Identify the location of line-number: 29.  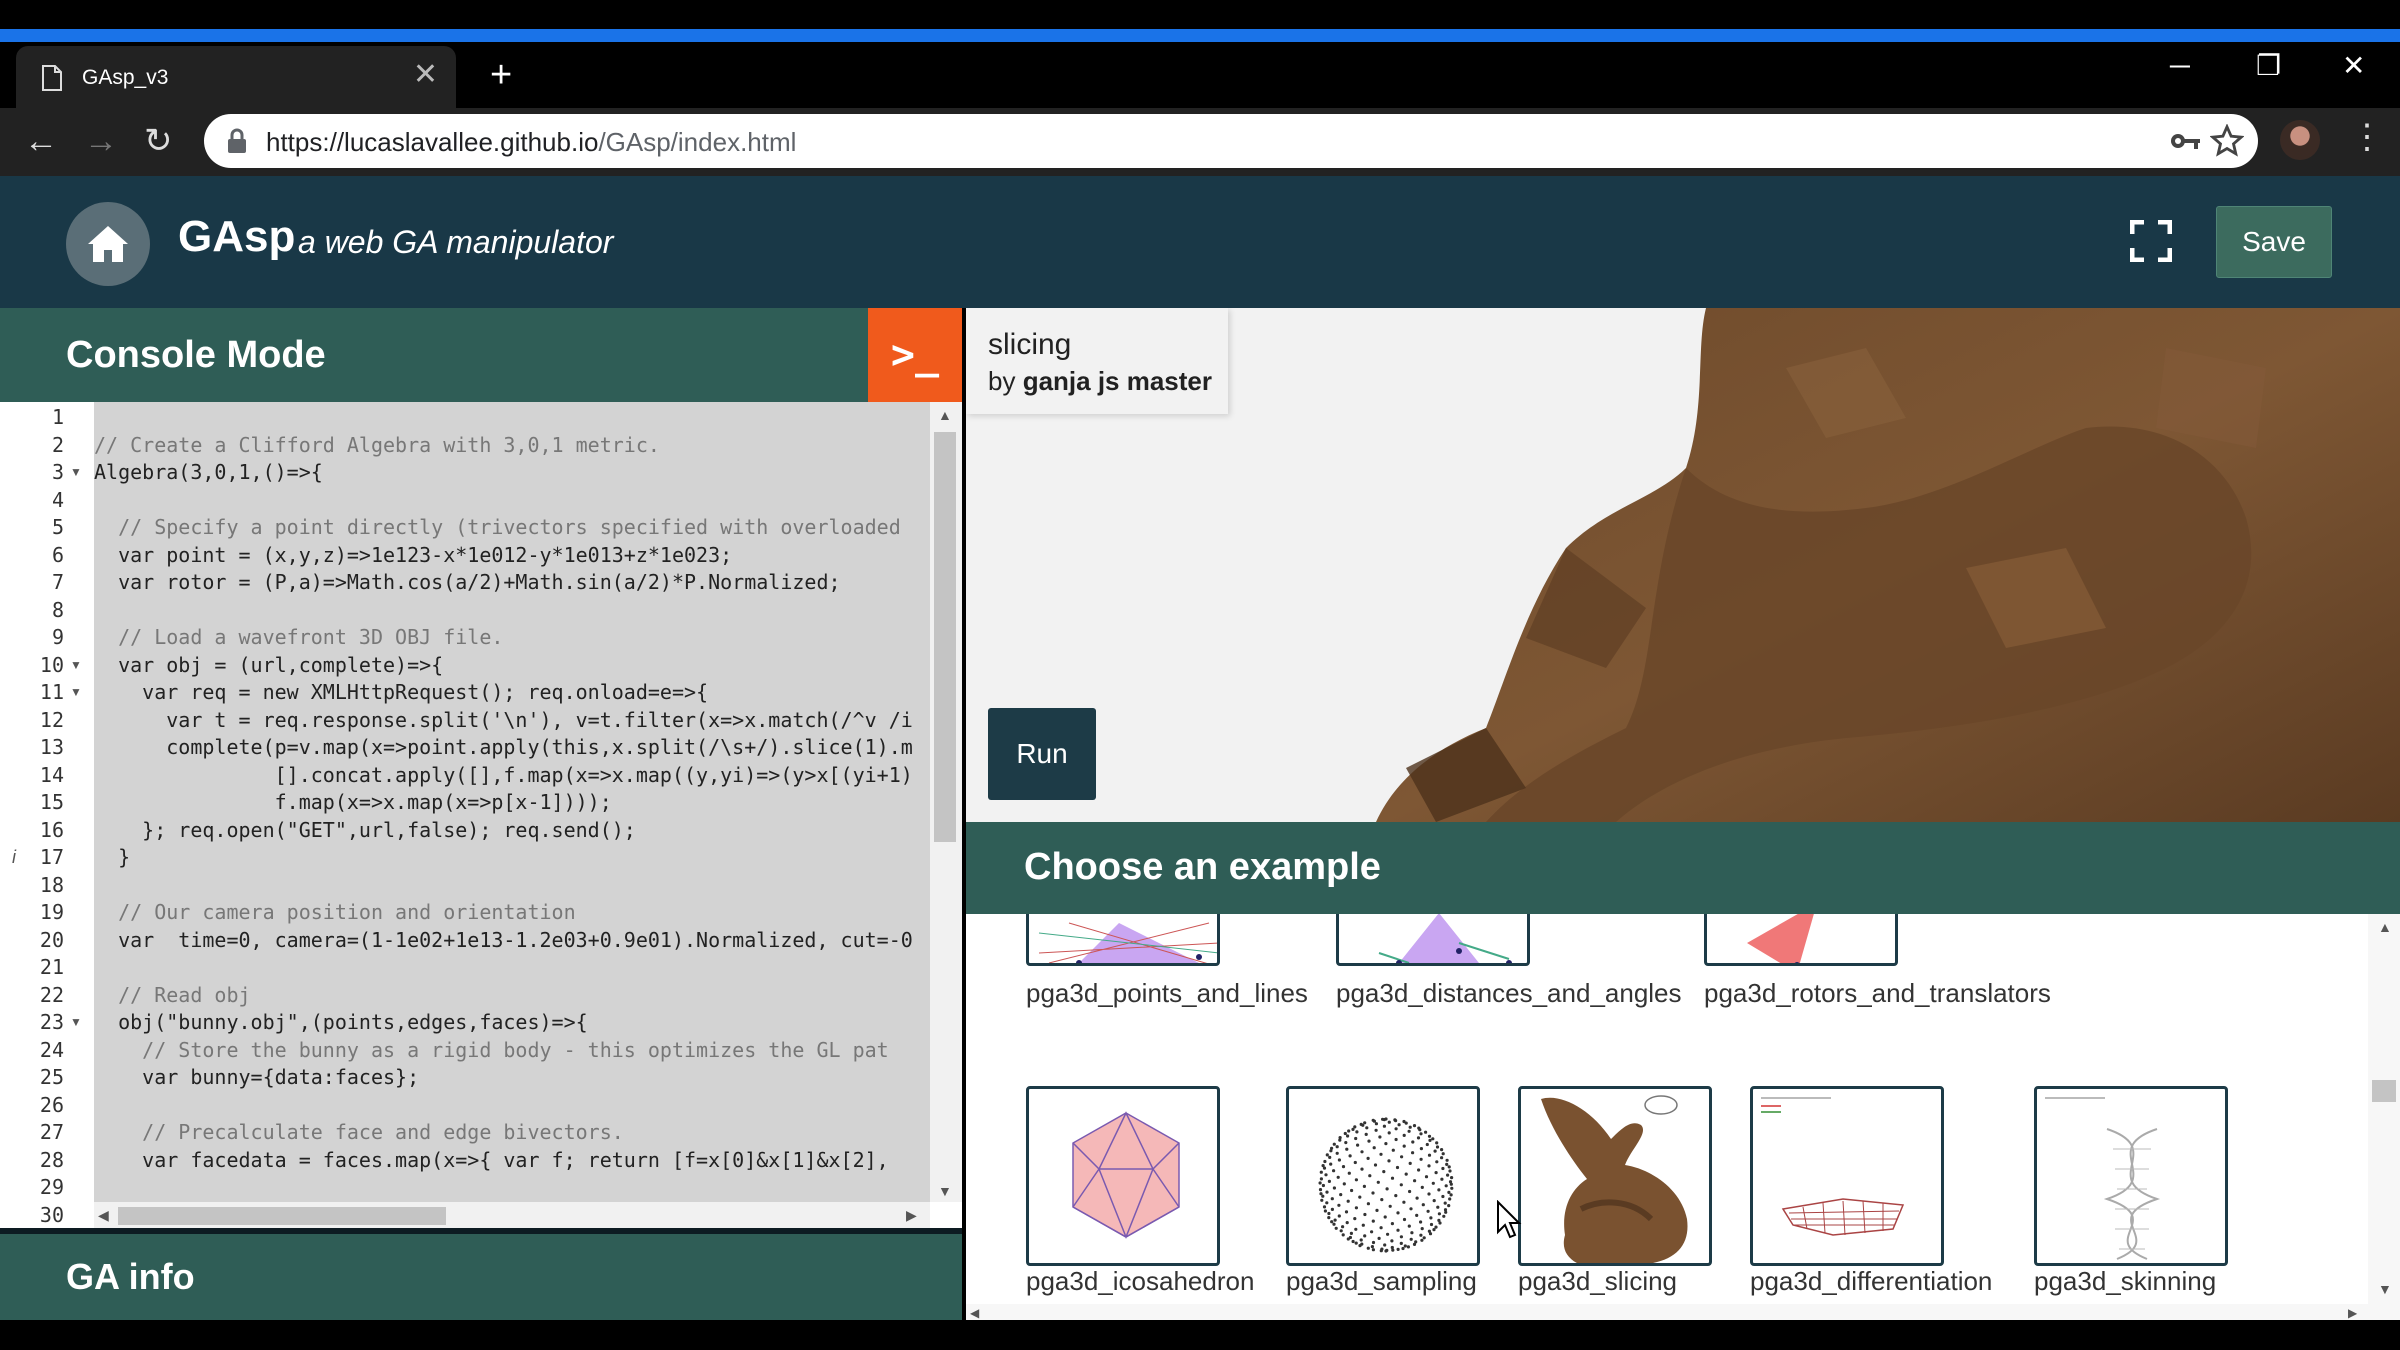
(51, 1187).